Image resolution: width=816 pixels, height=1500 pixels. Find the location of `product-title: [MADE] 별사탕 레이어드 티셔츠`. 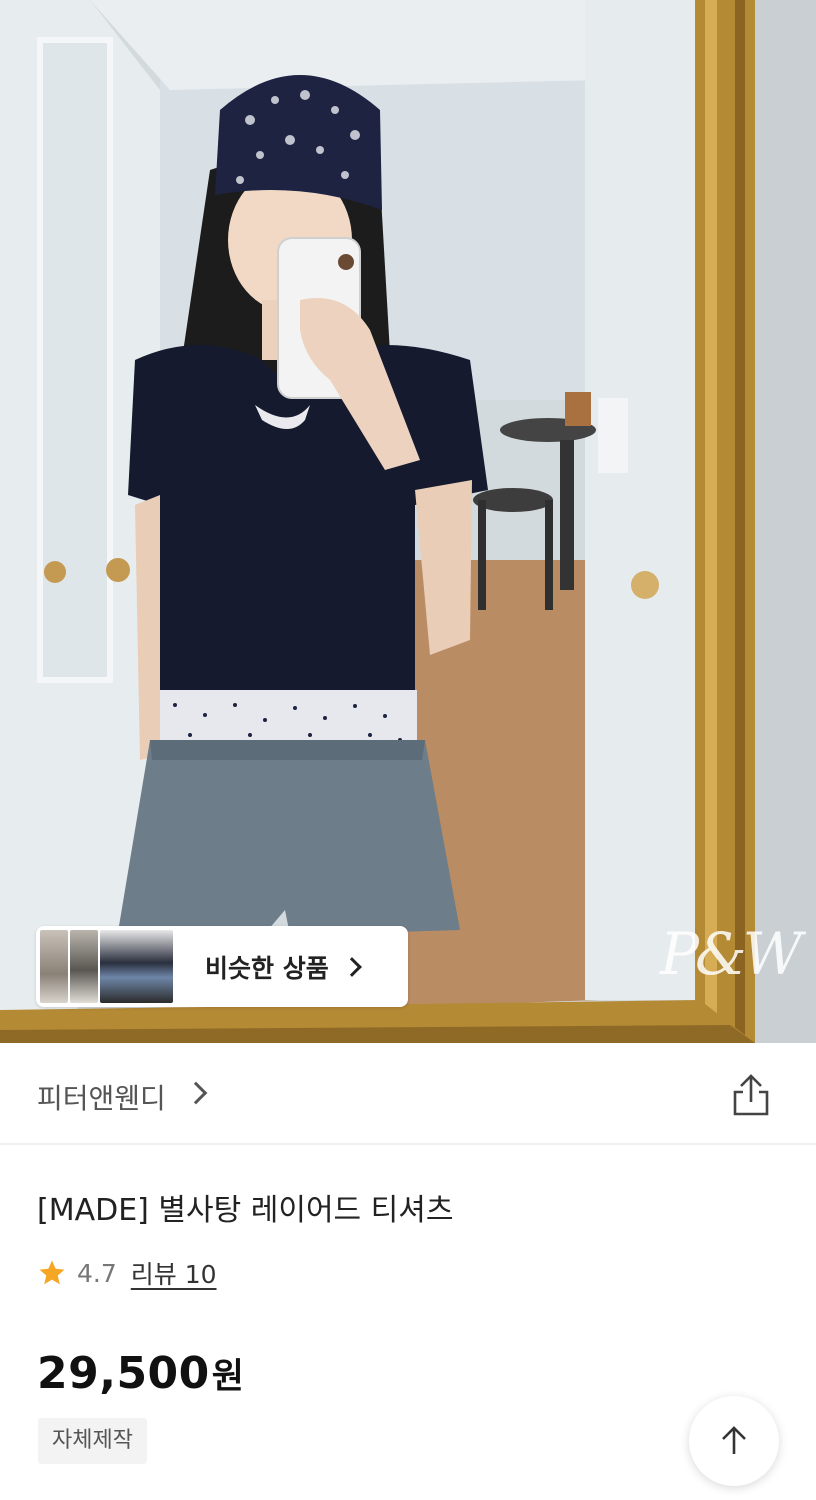

product-title: [MADE] 별사탕 레이어드 티셔츠 is located at coordinates (245, 1210).